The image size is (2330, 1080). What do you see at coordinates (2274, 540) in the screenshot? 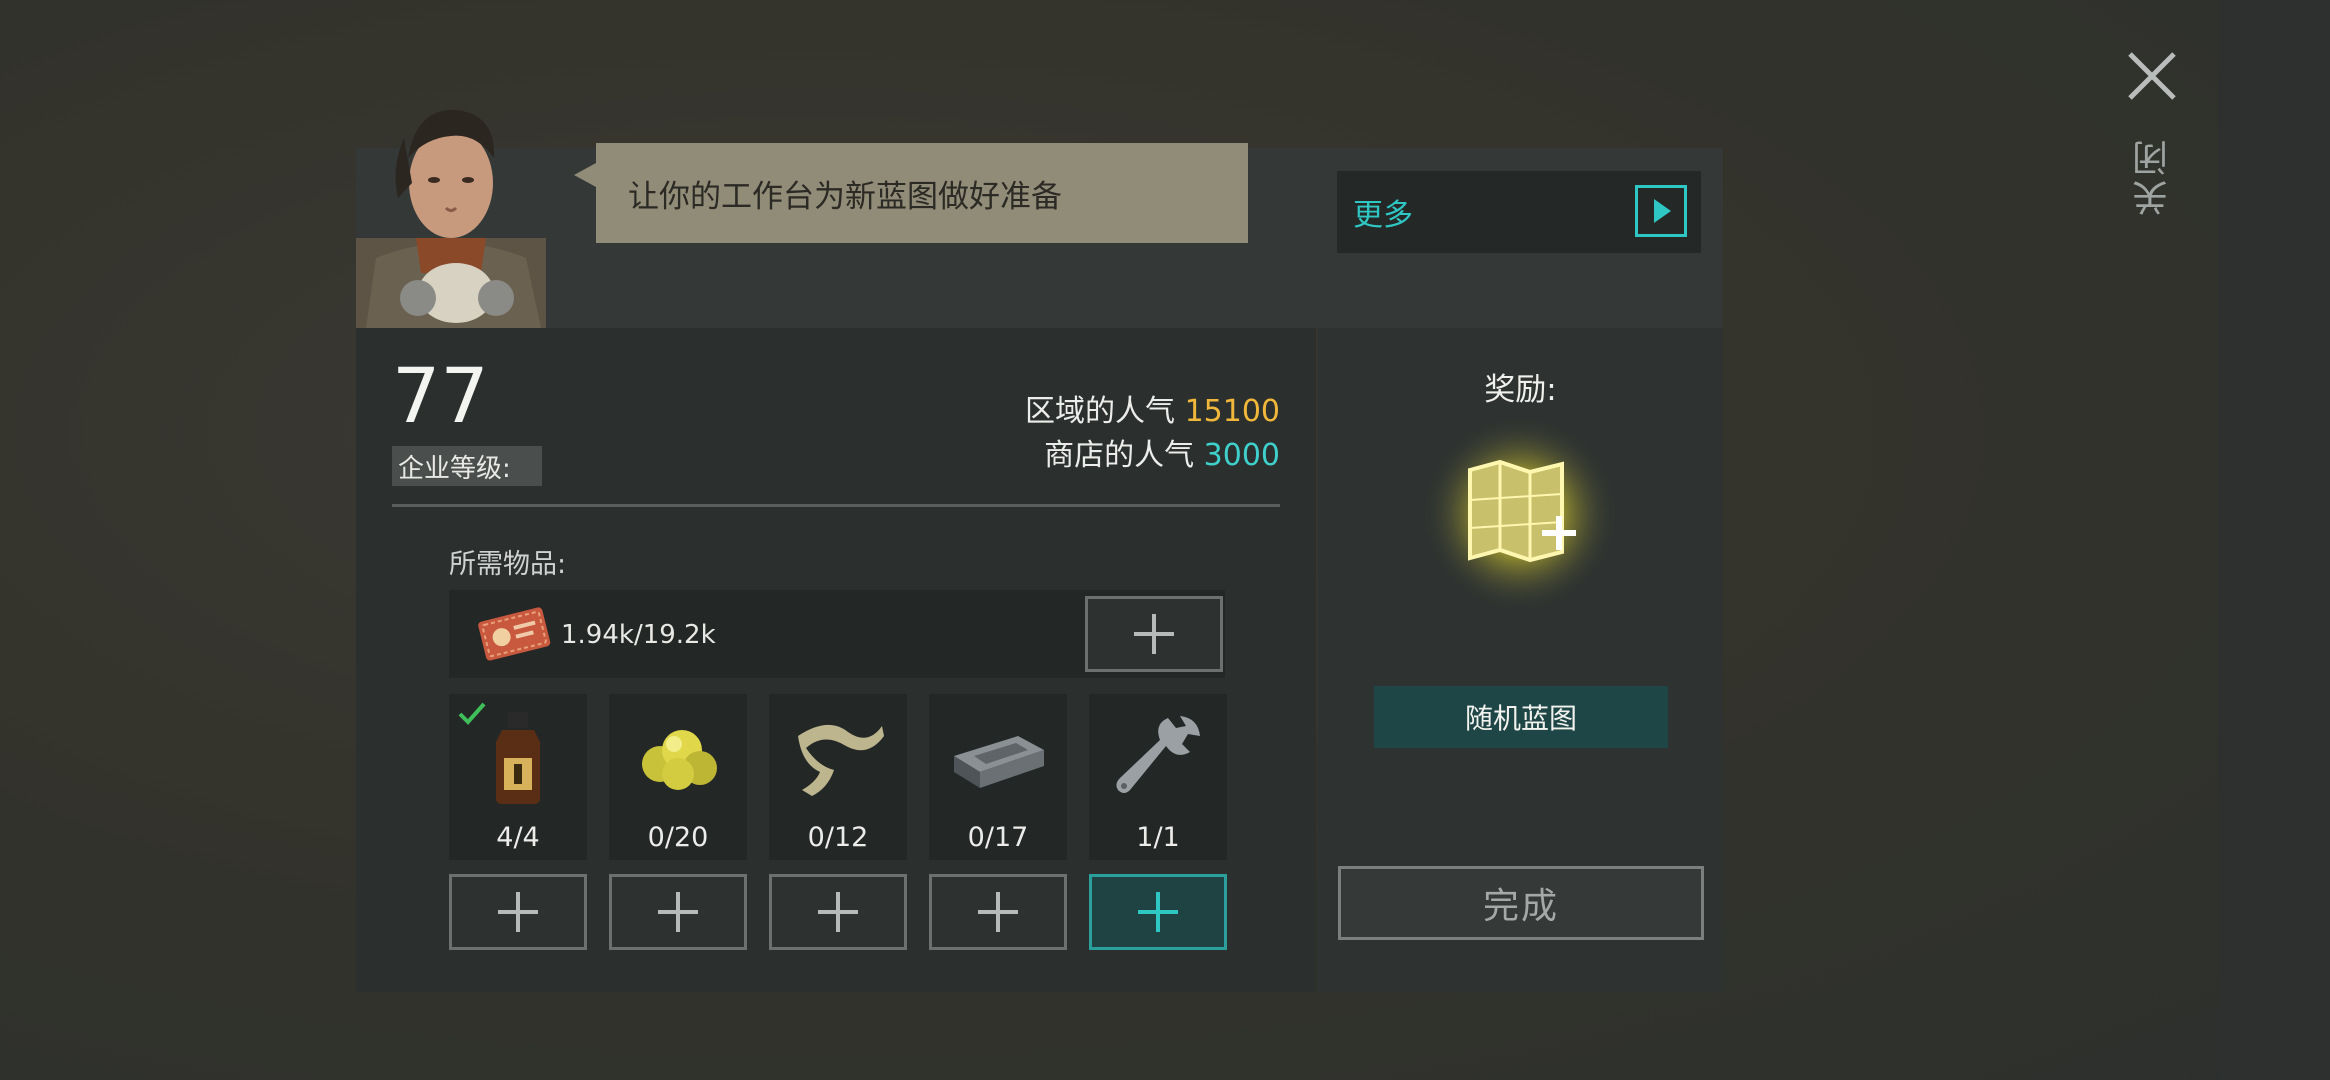
I see `side-strip` at bounding box center [2274, 540].